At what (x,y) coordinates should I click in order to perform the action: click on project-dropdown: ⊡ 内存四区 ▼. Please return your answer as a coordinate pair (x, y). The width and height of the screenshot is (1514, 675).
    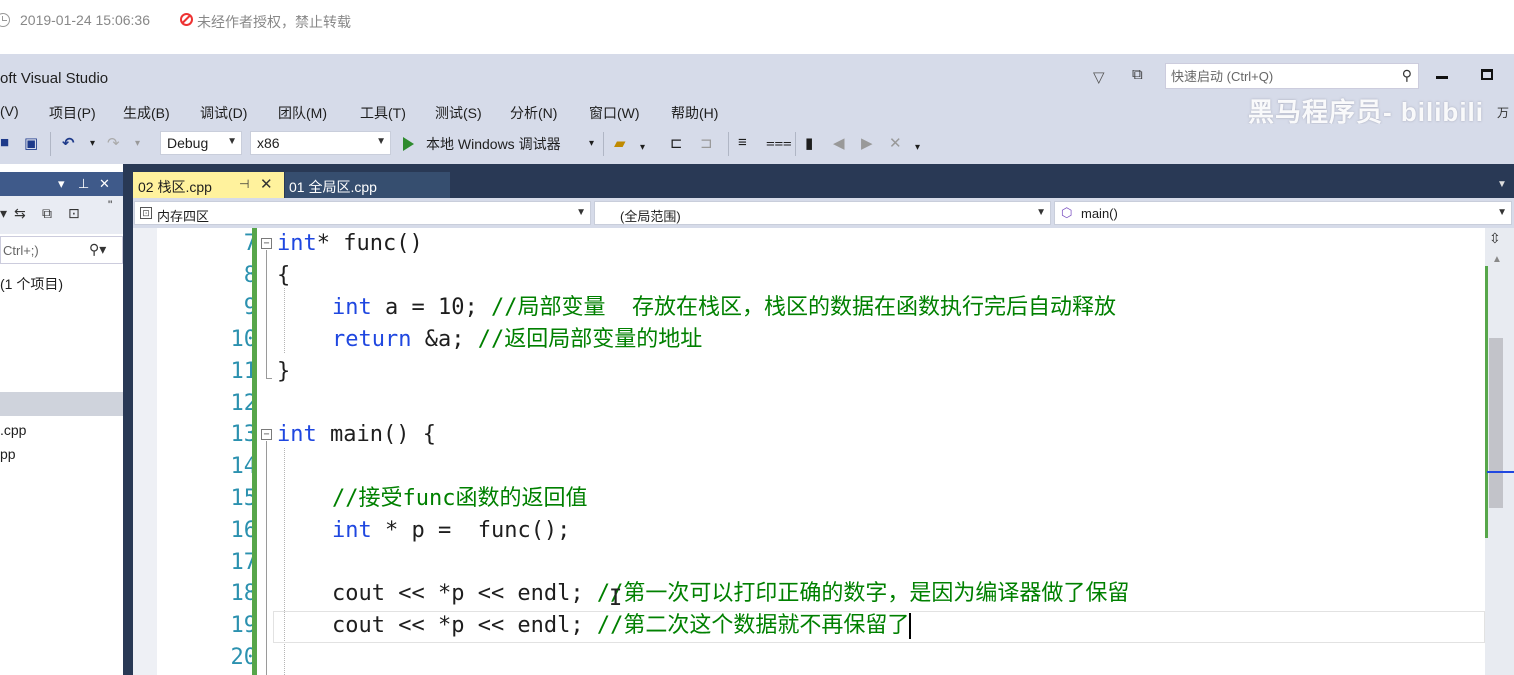
    Looking at the image, I should click on (362, 213).